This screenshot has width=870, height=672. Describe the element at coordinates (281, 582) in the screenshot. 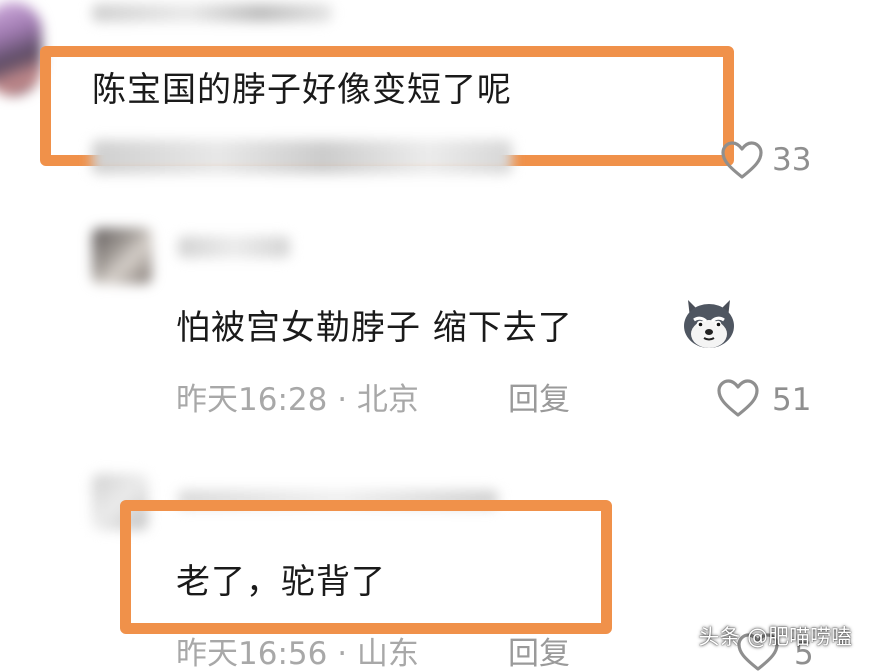

I see `comment-text: 老了，驼背了` at that location.